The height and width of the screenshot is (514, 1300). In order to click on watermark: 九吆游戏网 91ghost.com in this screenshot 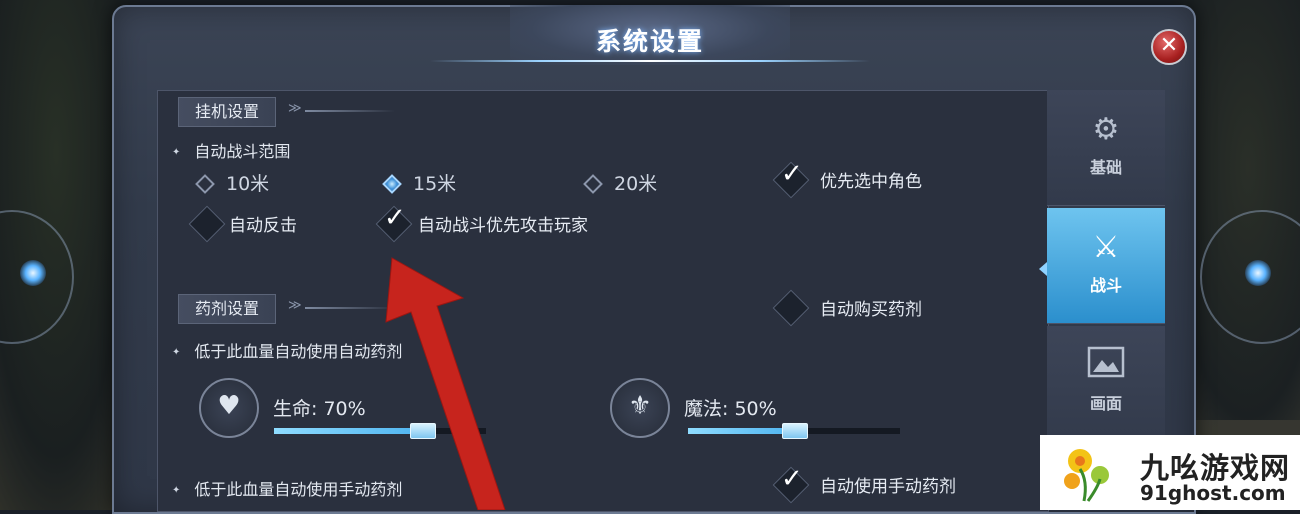, I will do `click(1170, 472)`.